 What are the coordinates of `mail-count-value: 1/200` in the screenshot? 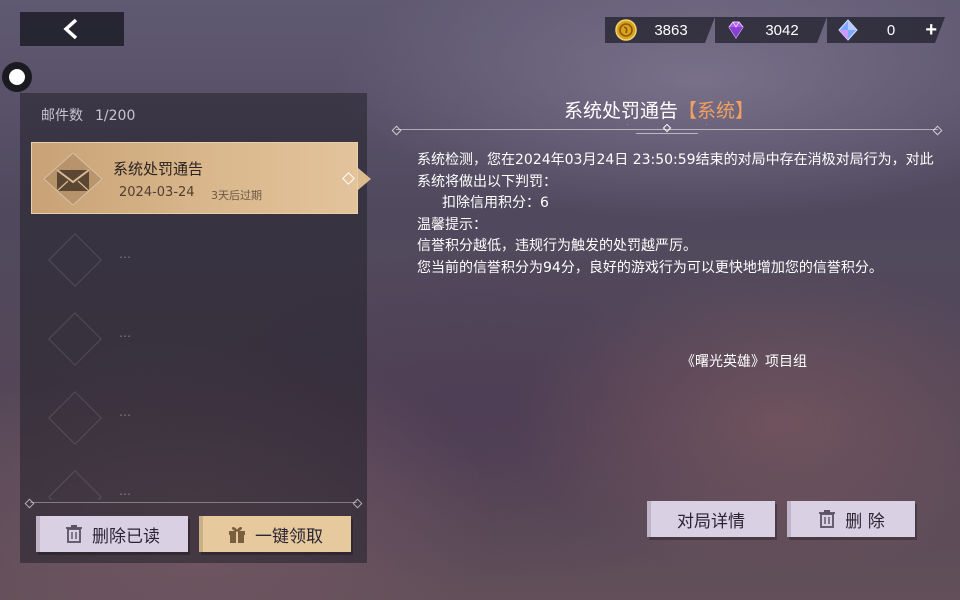 It's located at (115, 116).